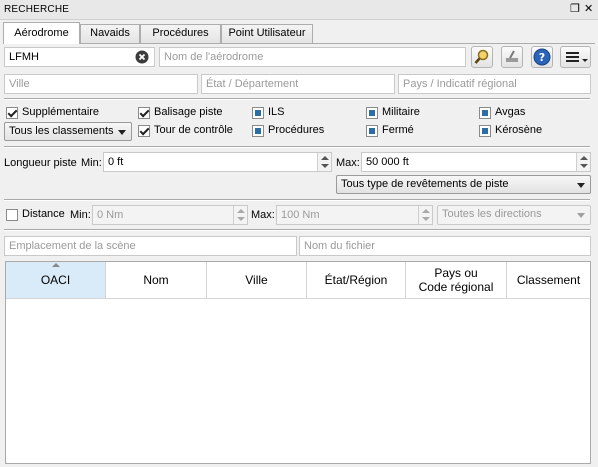 This screenshot has width=598, height=467. What do you see at coordinates (456, 273) in the screenshot?
I see `column-header-label: Pays ou` at bounding box center [456, 273].